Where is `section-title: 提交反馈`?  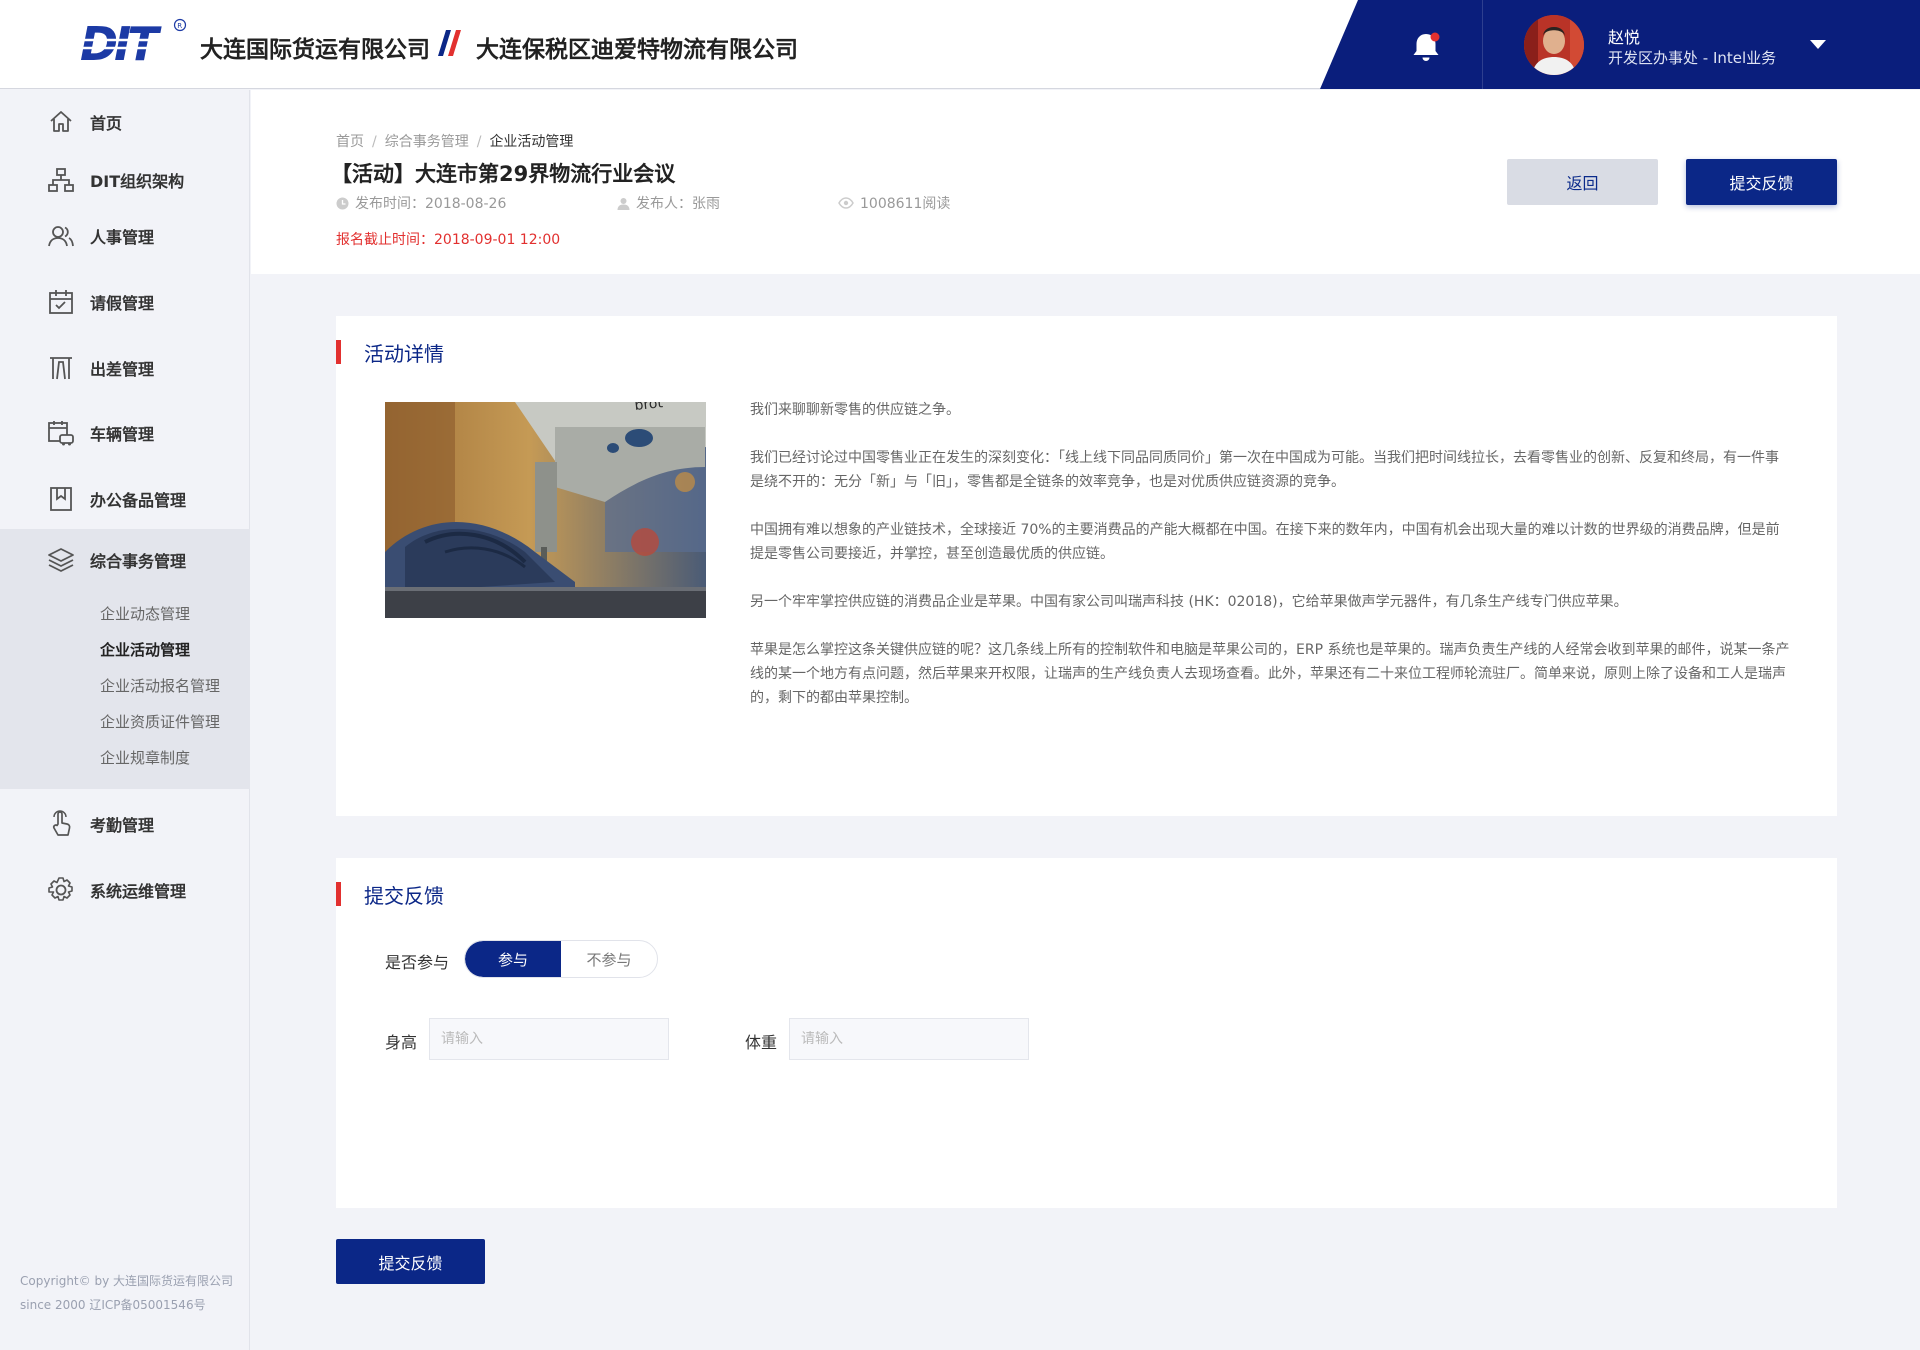 section-title: 提交反馈 is located at coordinates (404, 896).